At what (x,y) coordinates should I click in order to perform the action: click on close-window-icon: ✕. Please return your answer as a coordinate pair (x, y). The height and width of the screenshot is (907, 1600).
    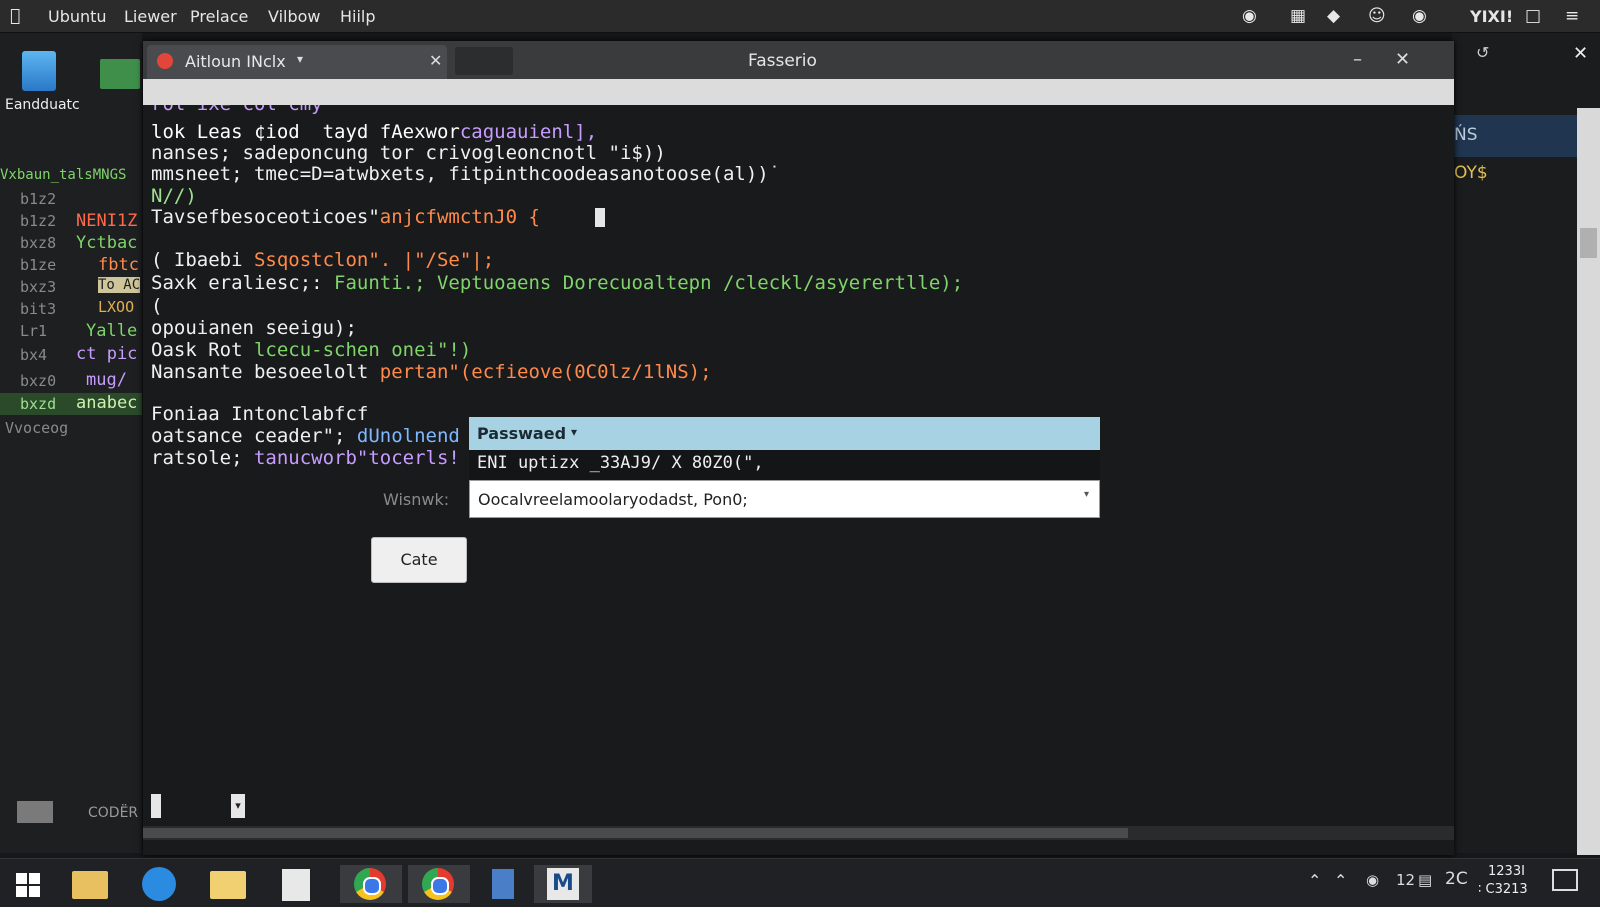
    Looking at the image, I should click on (1402, 59).